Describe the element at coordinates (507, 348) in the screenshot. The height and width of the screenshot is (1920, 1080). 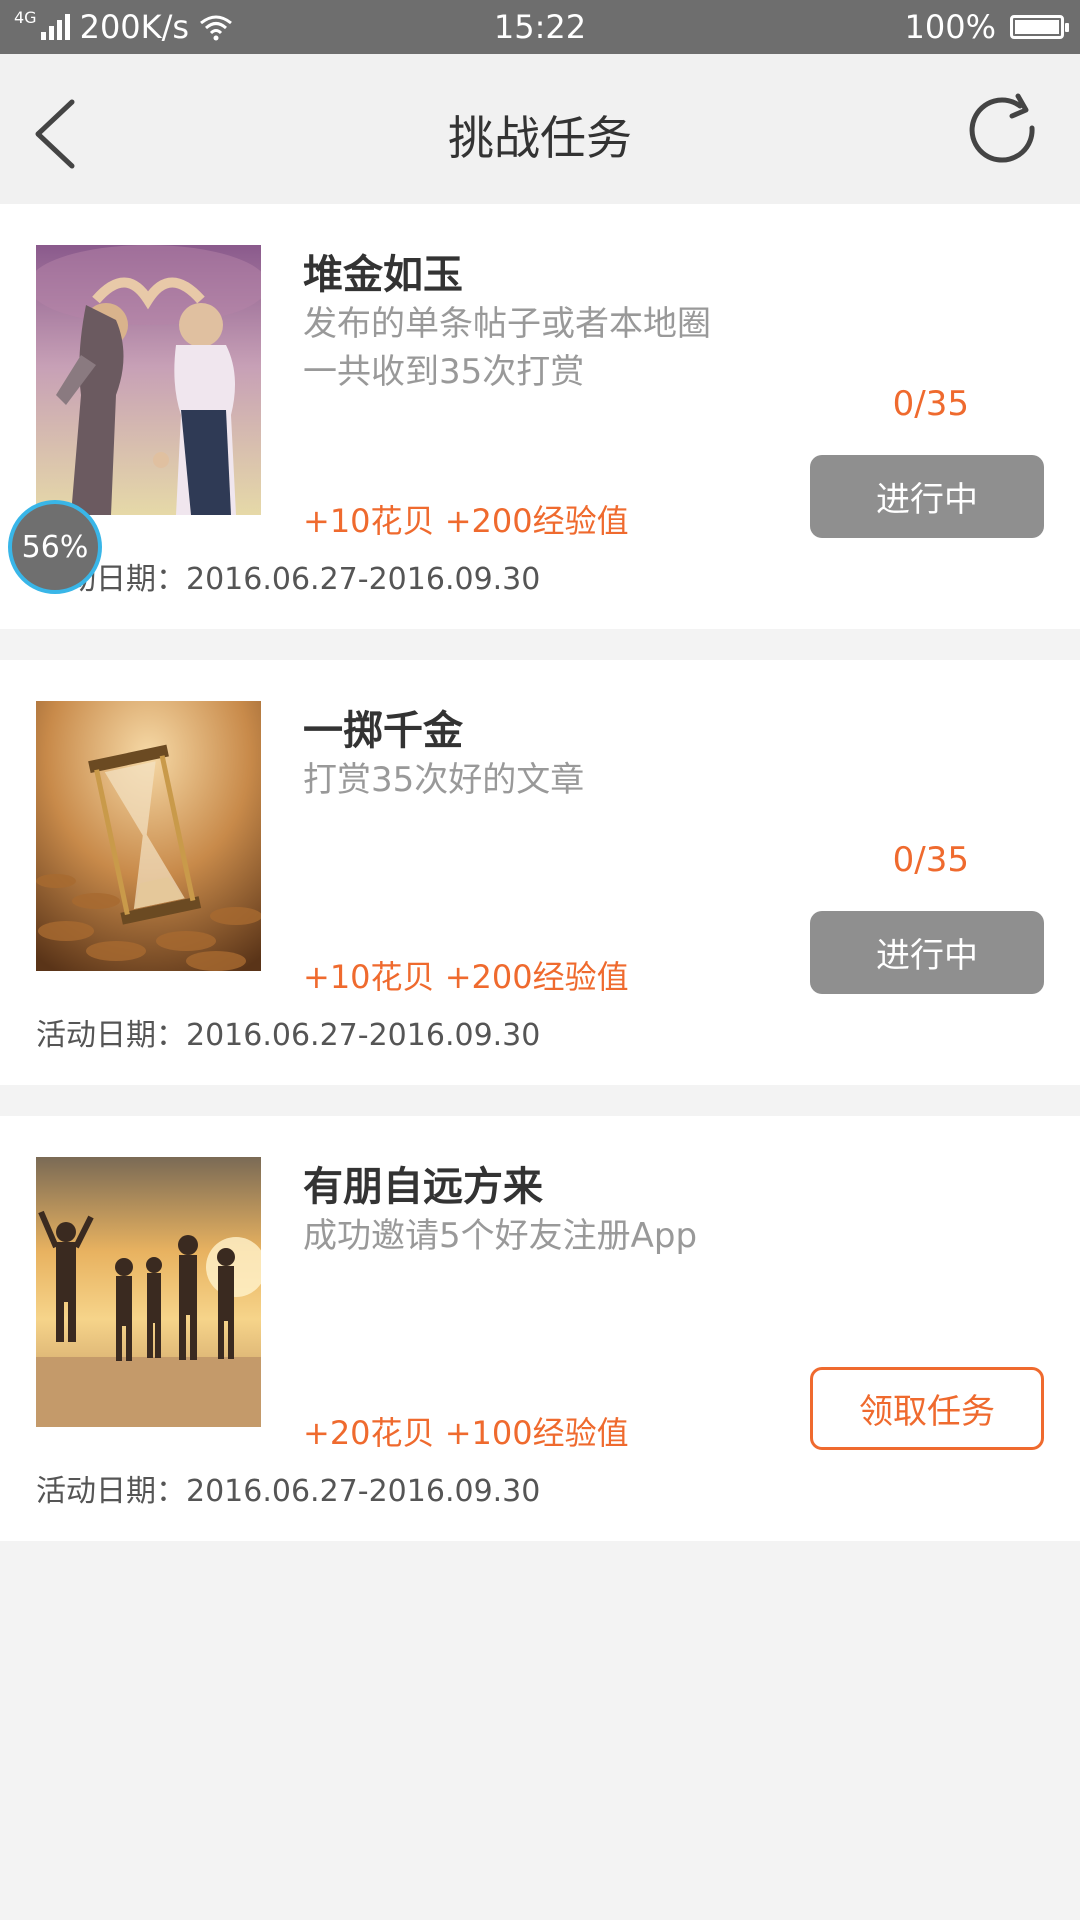
I see `task-description: 发布的单条帖子或者本地圈一共收到35次打赏` at that location.